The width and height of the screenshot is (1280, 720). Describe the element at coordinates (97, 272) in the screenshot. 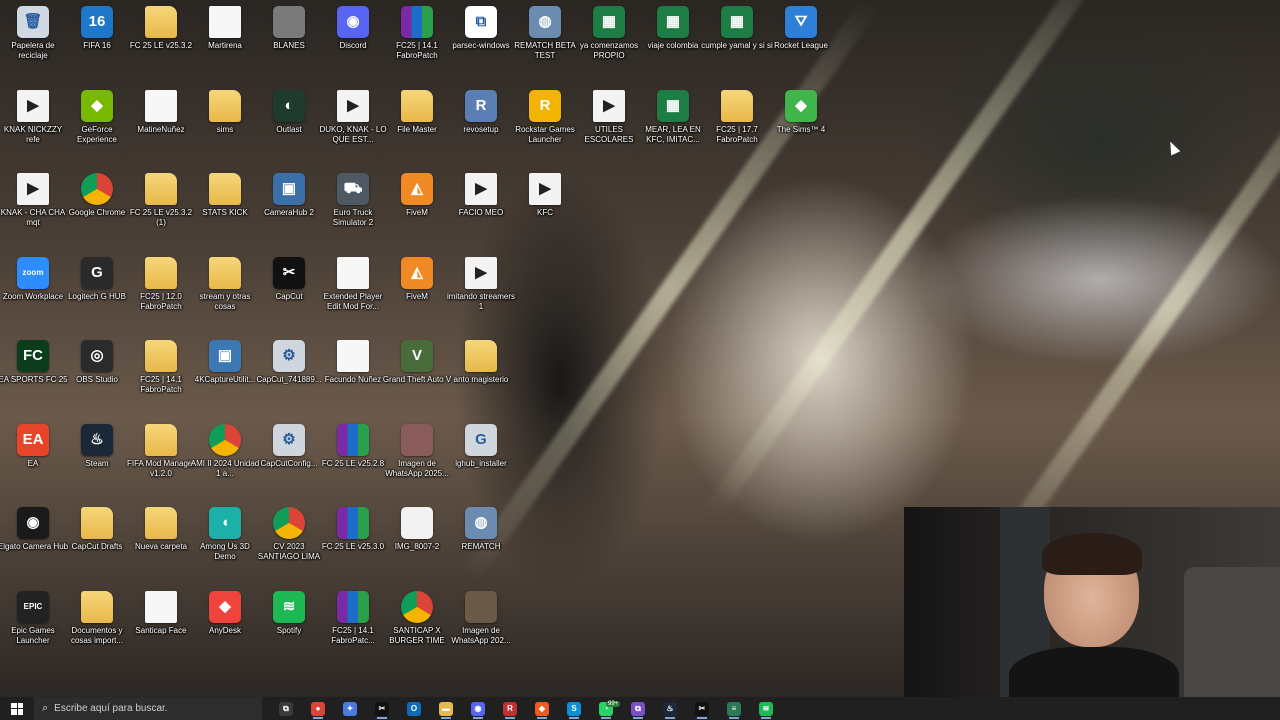

I see `logitech-icon: G` at that location.